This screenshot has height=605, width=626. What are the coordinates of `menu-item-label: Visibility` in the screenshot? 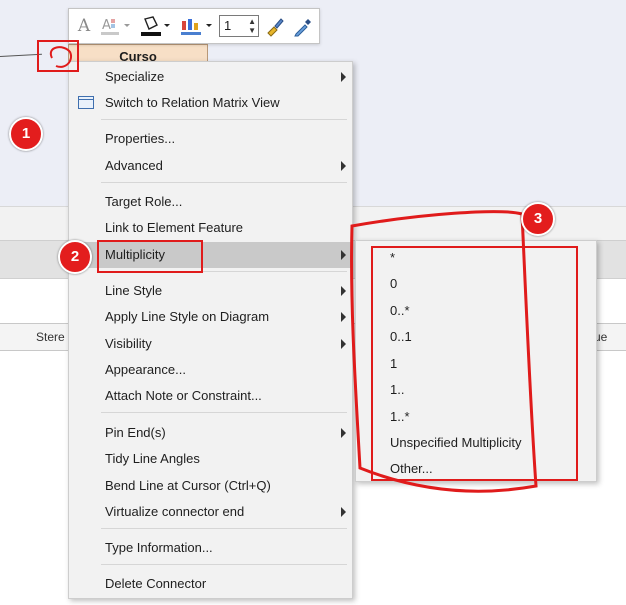 It's located at (128, 343).